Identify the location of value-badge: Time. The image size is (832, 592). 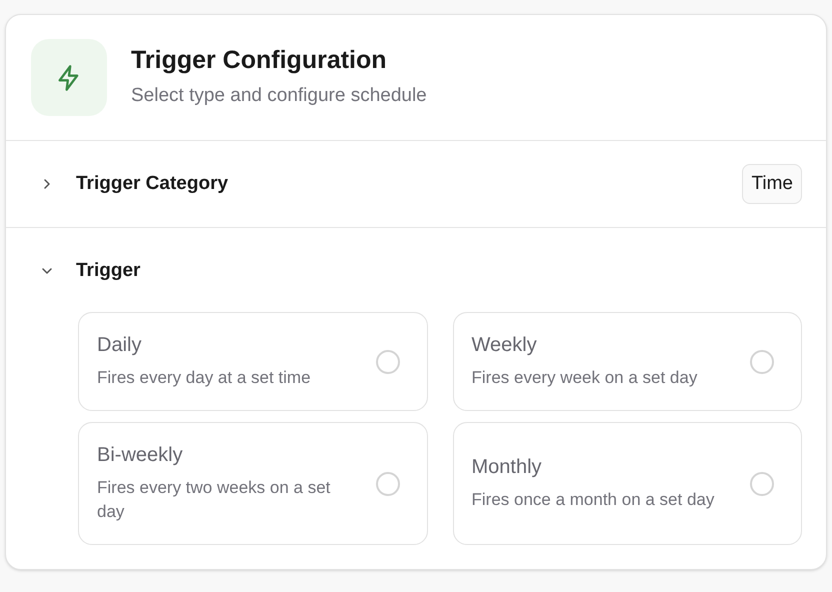
(772, 184).